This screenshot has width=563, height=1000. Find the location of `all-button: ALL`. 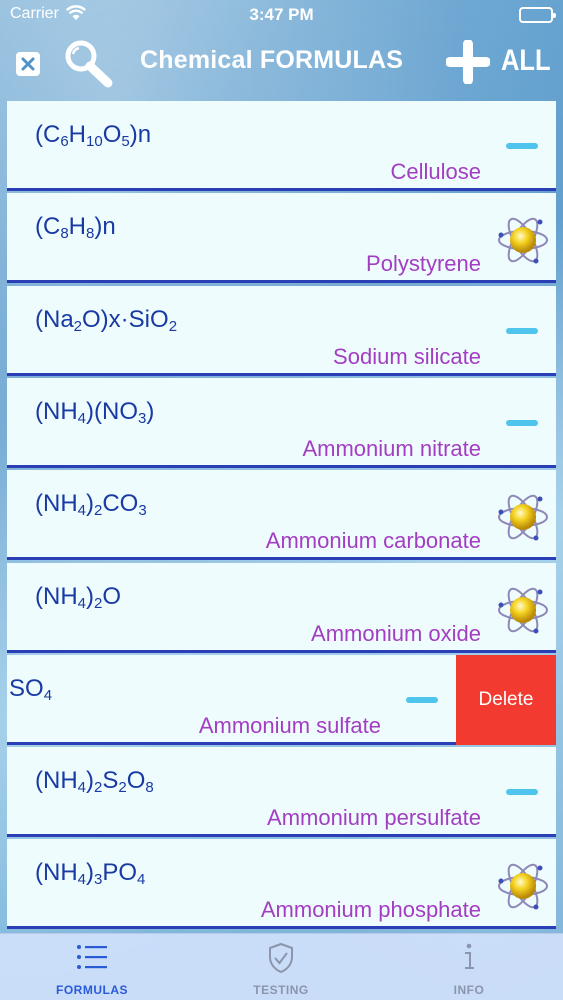

all-button: ALL is located at coordinates (526, 61).